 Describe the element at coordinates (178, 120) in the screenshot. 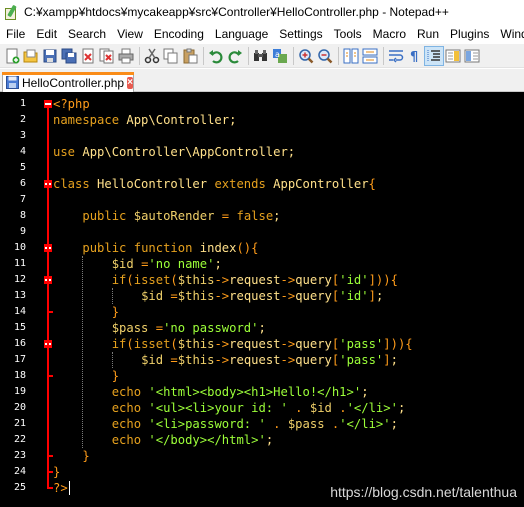

I see `code-token: App\Controller;` at that location.